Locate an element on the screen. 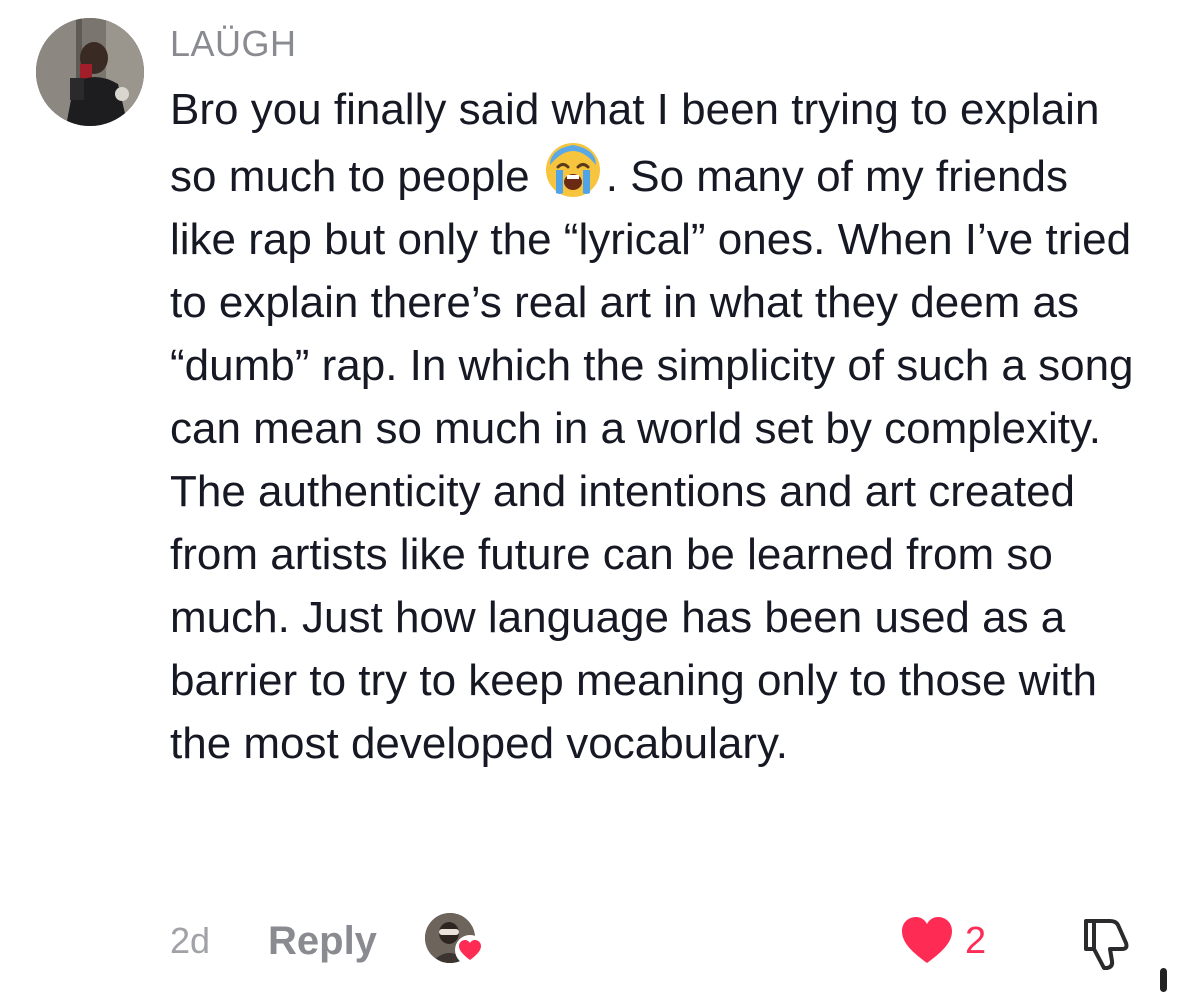  avatar-image is located at coordinates (90, 72).